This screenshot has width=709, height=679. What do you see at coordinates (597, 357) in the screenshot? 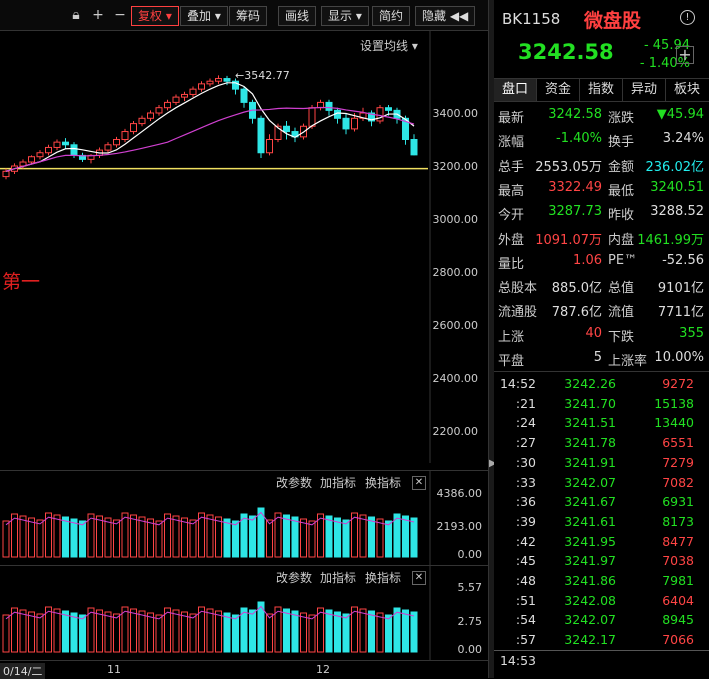
I see `stat-value: 5` at bounding box center [597, 357].